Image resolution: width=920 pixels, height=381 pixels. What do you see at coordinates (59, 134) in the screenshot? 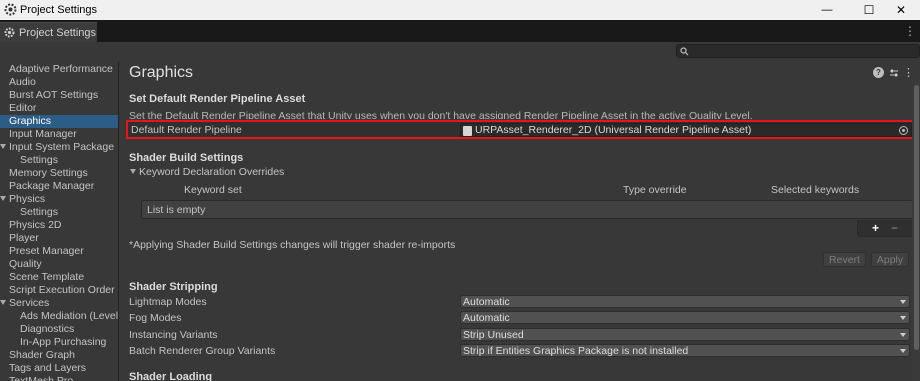
I see `sidebar-item-input-manager: Input Manager` at bounding box center [59, 134].